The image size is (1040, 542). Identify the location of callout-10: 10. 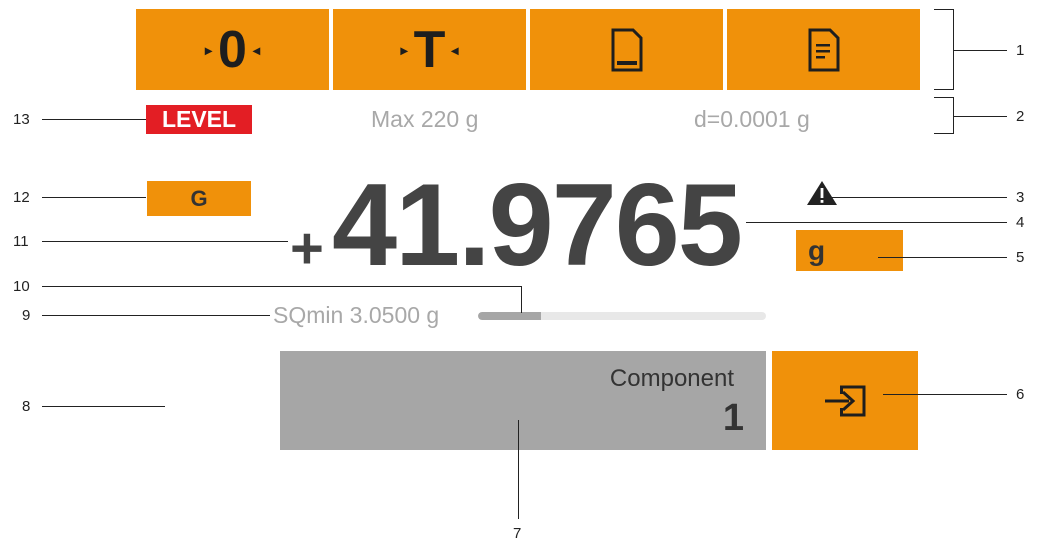
(21, 286).